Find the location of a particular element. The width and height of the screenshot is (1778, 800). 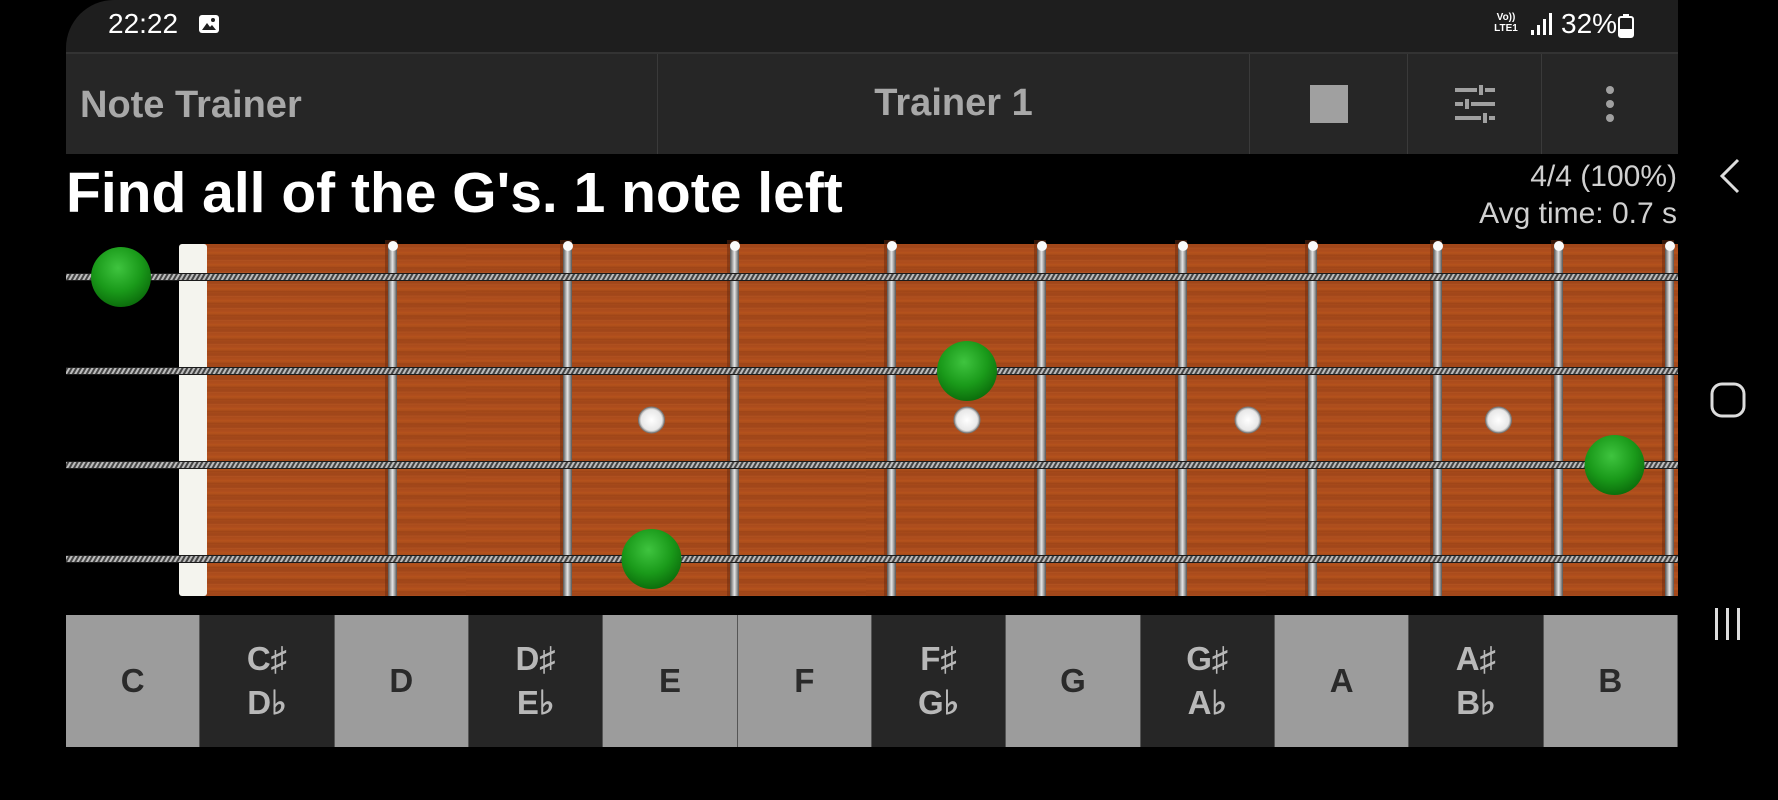

nut is located at coordinates (193, 420).